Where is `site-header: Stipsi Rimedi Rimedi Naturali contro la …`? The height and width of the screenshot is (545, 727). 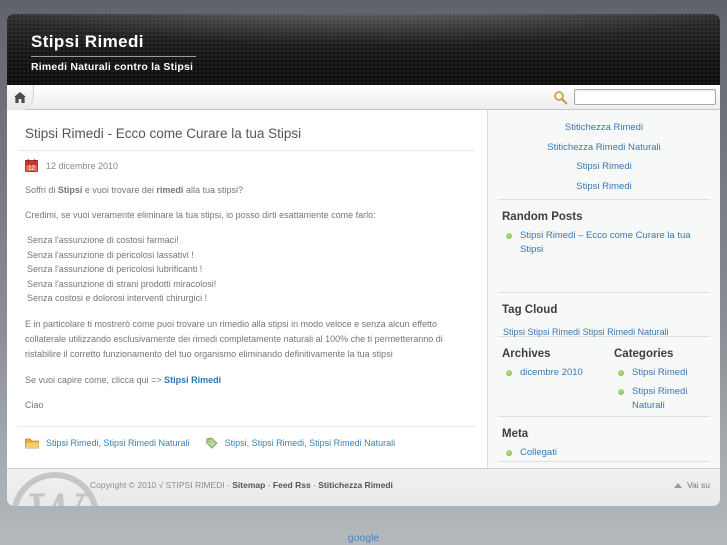 site-header: Stipsi Rimedi Rimedi Naturali contro la … is located at coordinates (363, 49).